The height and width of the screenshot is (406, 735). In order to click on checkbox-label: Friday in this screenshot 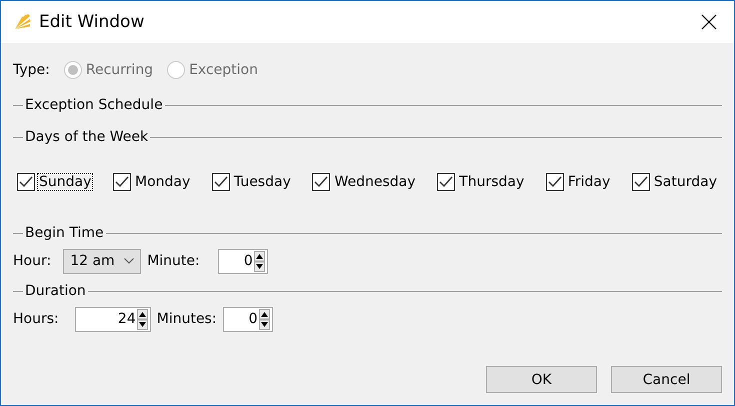, I will do `click(589, 182)`.